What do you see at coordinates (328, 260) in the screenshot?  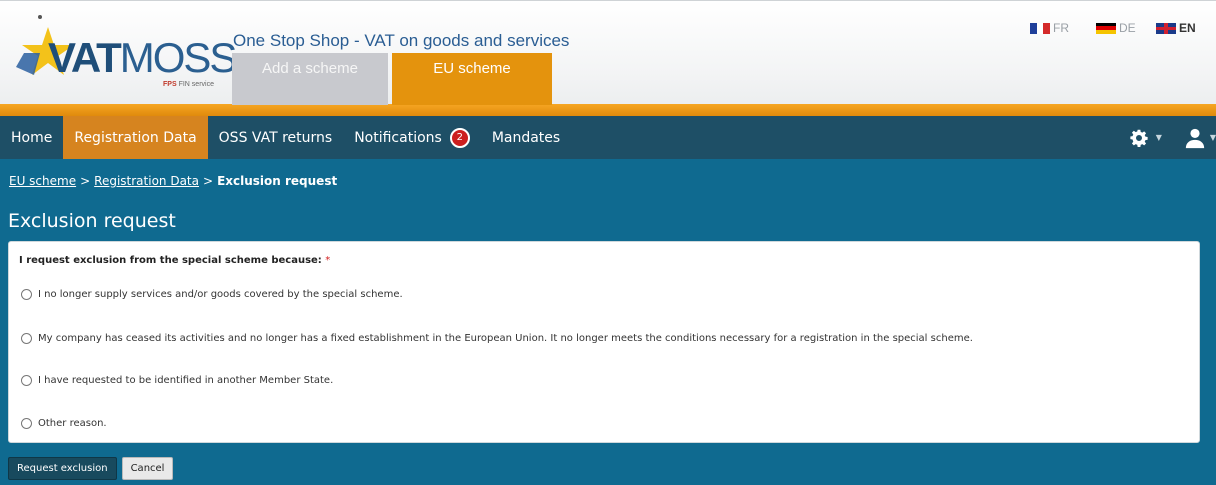 I see `required-marker: *` at bounding box center [328, 260].